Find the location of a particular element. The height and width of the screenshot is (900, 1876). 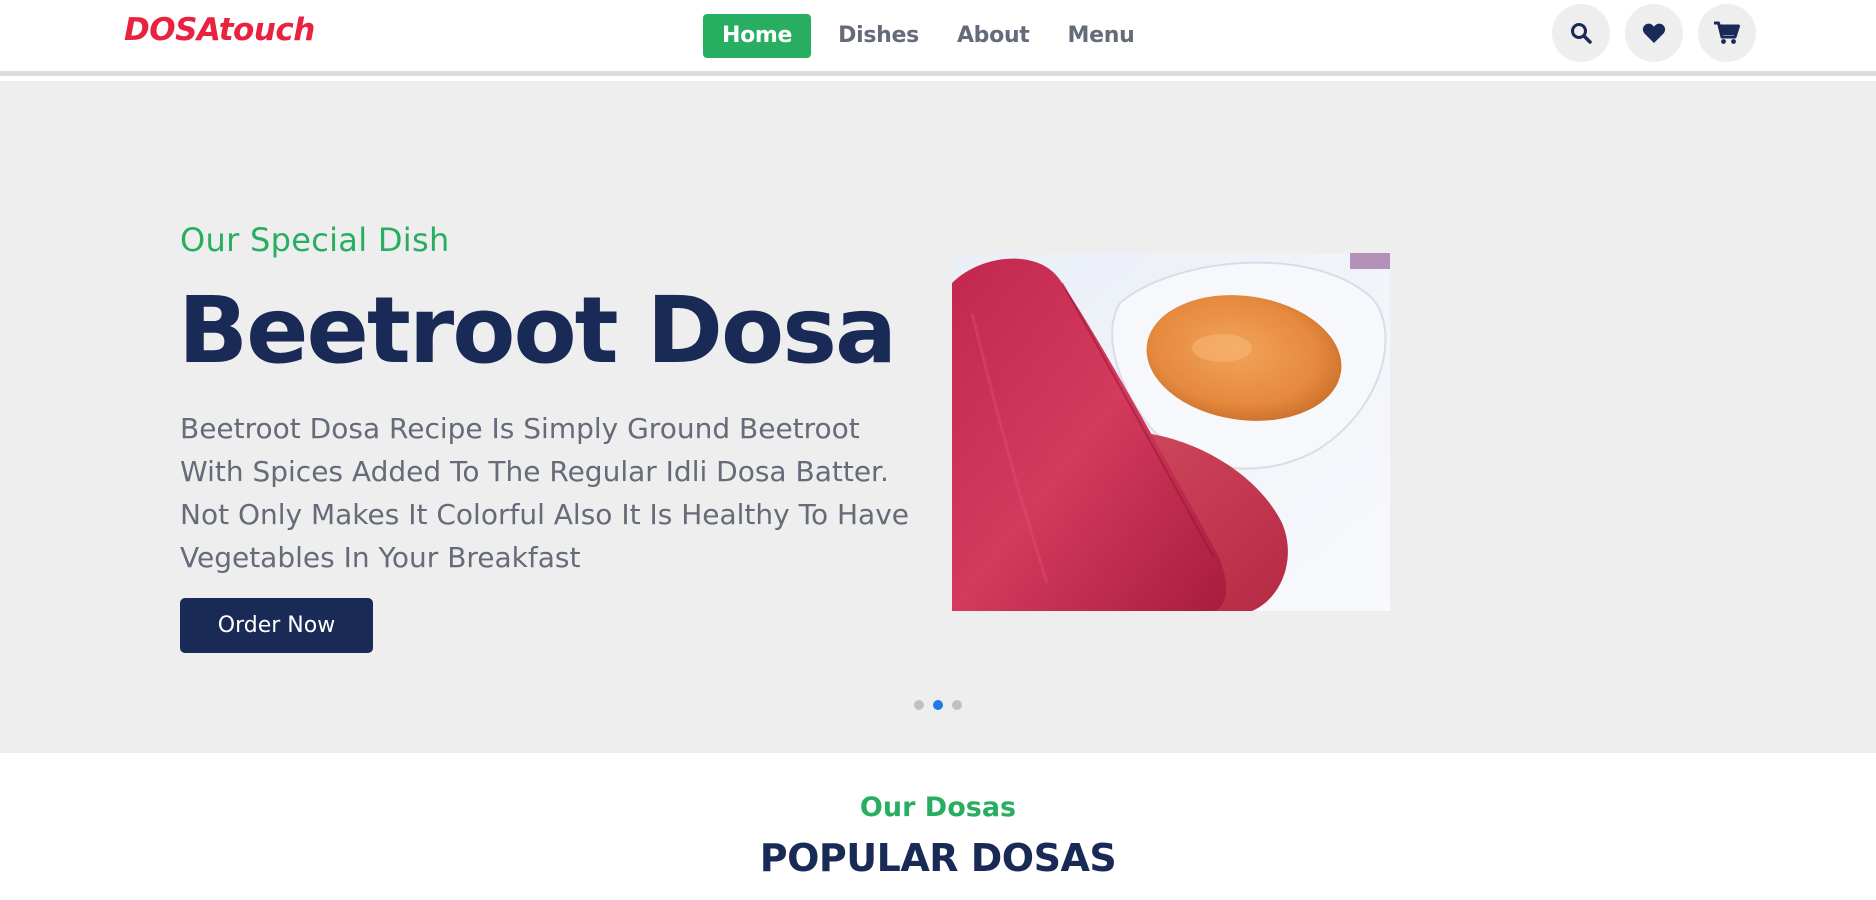

nav-dishes: Dishes is located at coordinates (878, 36).